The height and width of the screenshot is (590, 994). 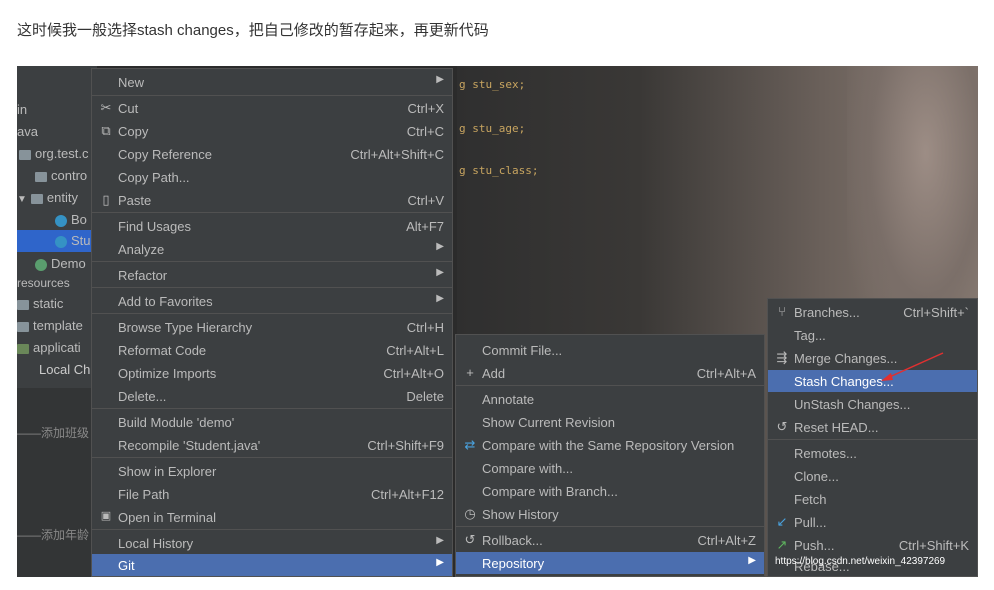 I want to click on properties-icon, so click(x=23, y=348).